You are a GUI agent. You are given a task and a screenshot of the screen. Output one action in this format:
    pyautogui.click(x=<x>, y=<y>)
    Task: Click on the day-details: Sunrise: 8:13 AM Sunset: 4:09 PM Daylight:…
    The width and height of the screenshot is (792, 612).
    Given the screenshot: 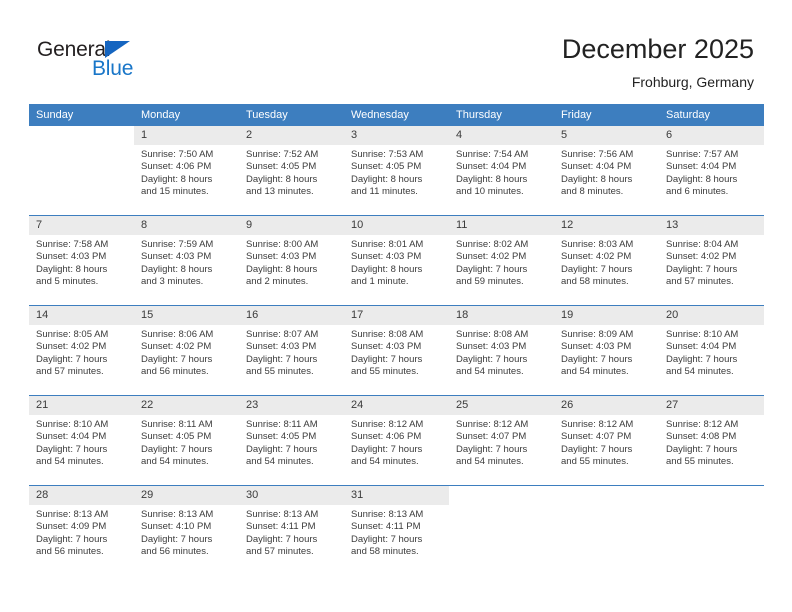 What is the action you would take?
    pyautogui.click(x=81, y=532)
    